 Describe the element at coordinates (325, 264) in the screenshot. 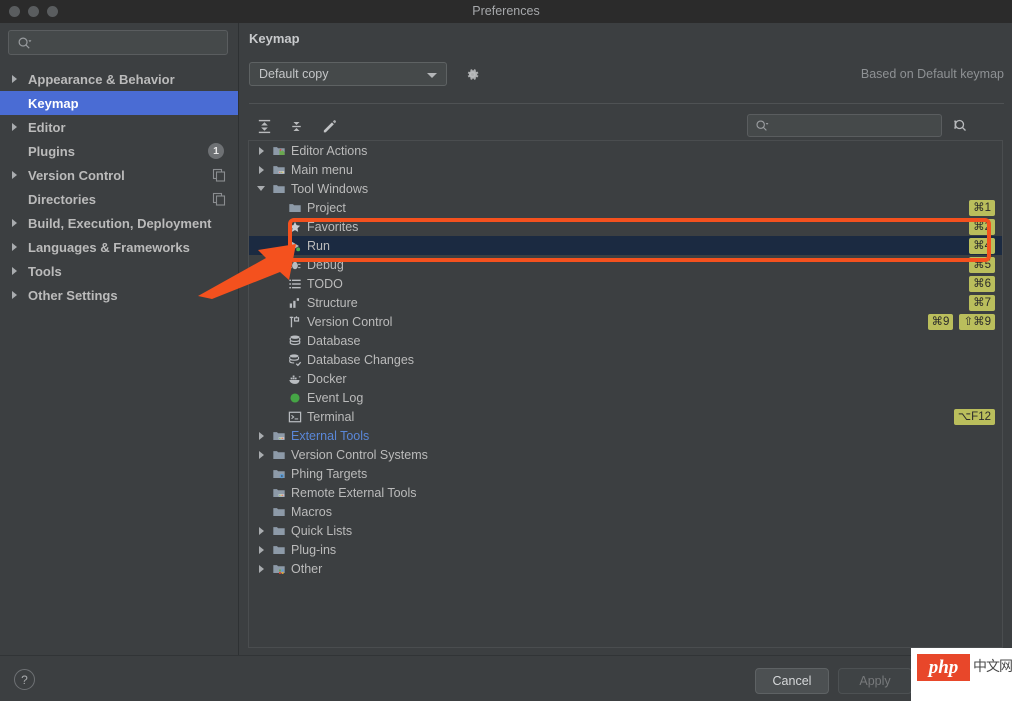

I see `tree-row-label: Debug` at that location.